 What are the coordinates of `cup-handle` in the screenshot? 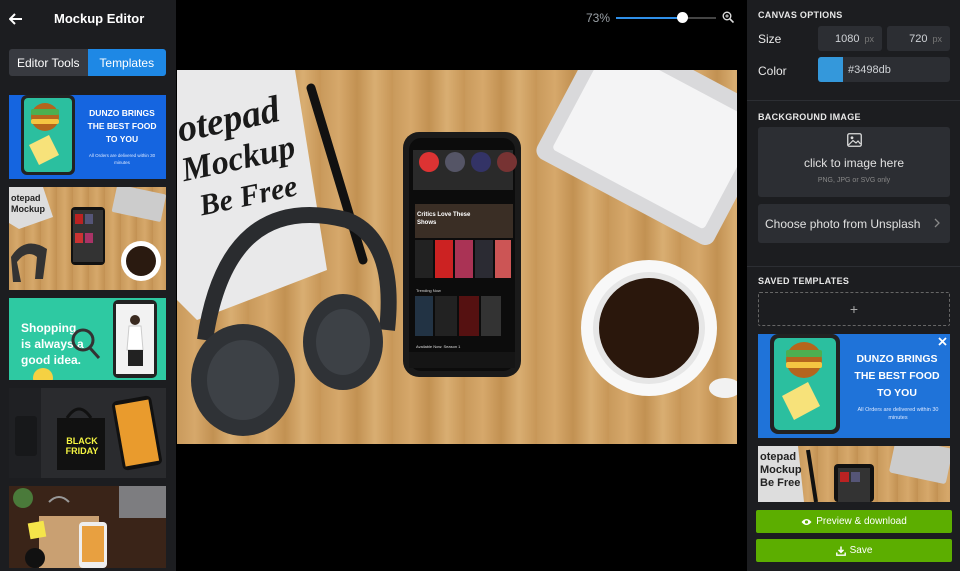 It's located at (723, 388).